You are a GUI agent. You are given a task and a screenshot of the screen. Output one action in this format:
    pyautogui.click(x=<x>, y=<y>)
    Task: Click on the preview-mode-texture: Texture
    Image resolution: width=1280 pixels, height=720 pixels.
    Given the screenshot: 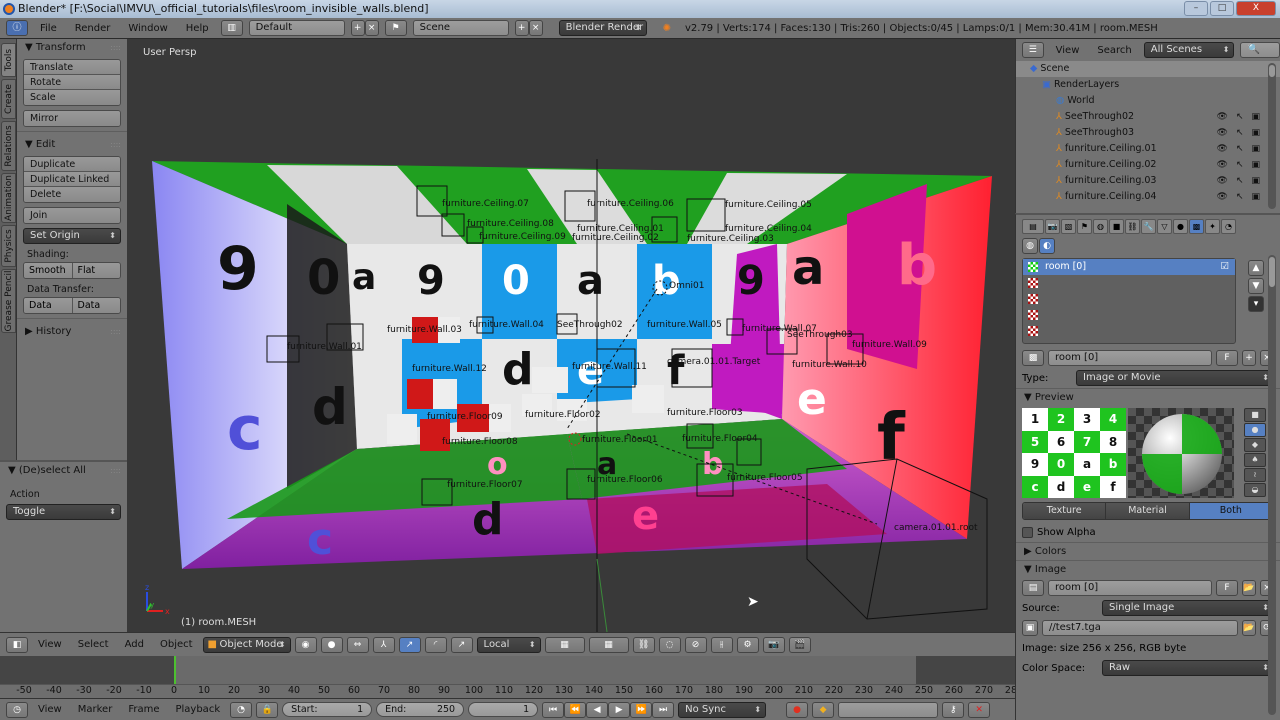 What is the action you would take?
    pyautogui.click(x=1065, y=511)
    